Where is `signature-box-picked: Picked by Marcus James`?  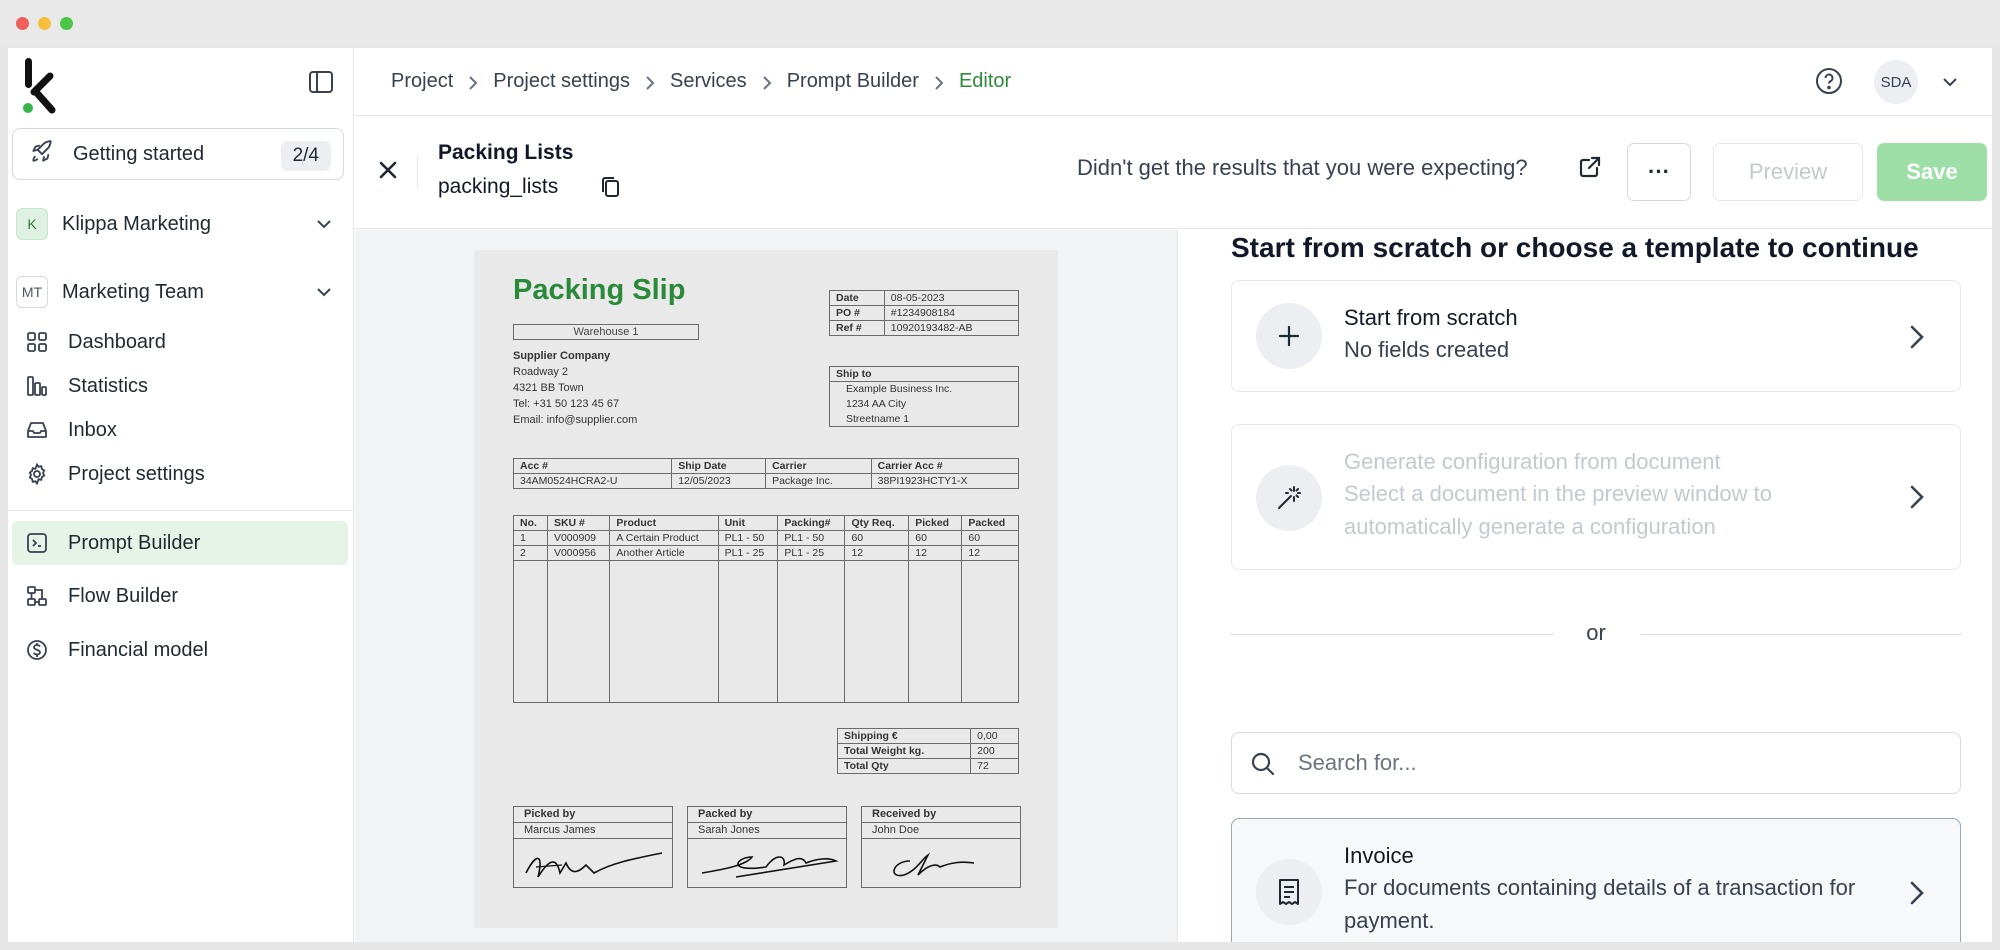
signature-box-picked: Picked by Marcus James is located at coordinates (593, 847).